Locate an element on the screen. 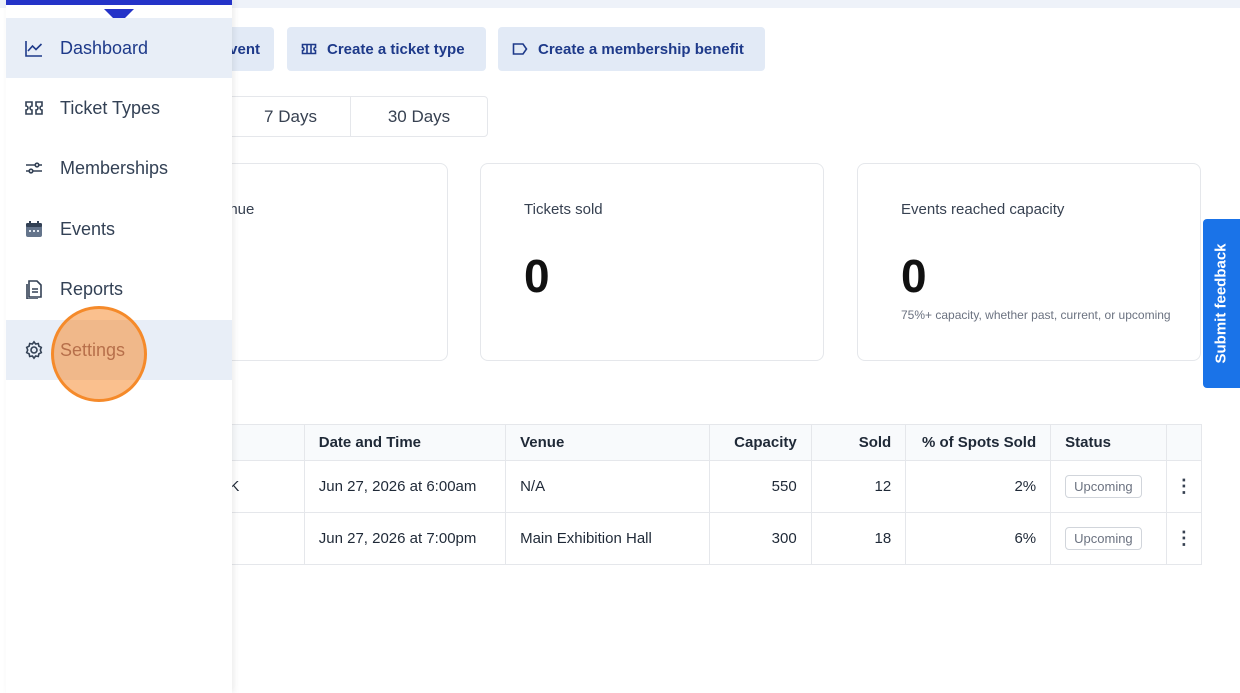 This screenshot has height=693, width=1240. create-ticket-type-button: Create a ticket type is located at coordinates (386, 49).